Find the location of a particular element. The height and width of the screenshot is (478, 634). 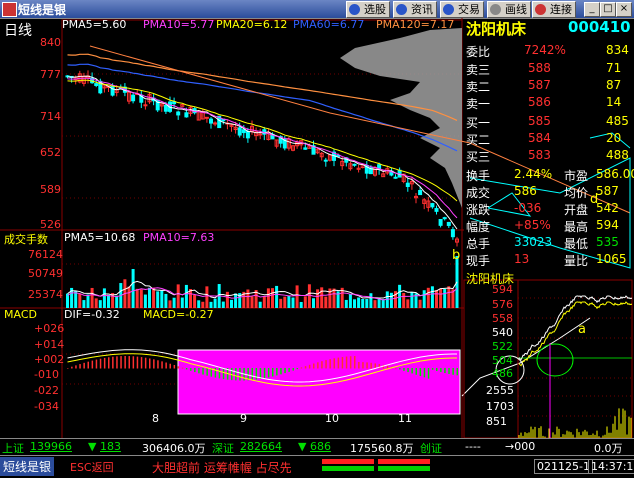

cy-amount: 0.0万 is located at coordinates (608, 448).